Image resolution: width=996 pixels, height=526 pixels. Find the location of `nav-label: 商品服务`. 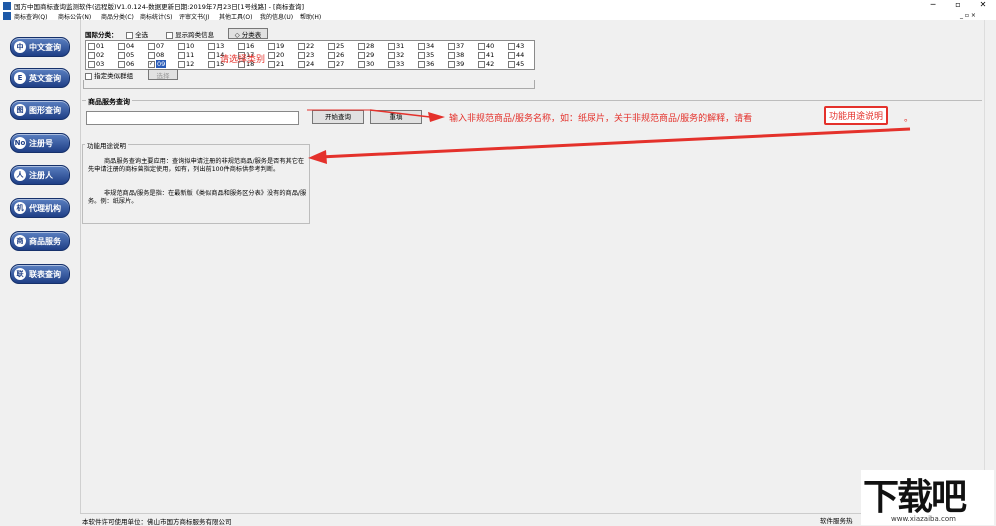

nav-label: 商品服务 is located at coordinates (45, 241).